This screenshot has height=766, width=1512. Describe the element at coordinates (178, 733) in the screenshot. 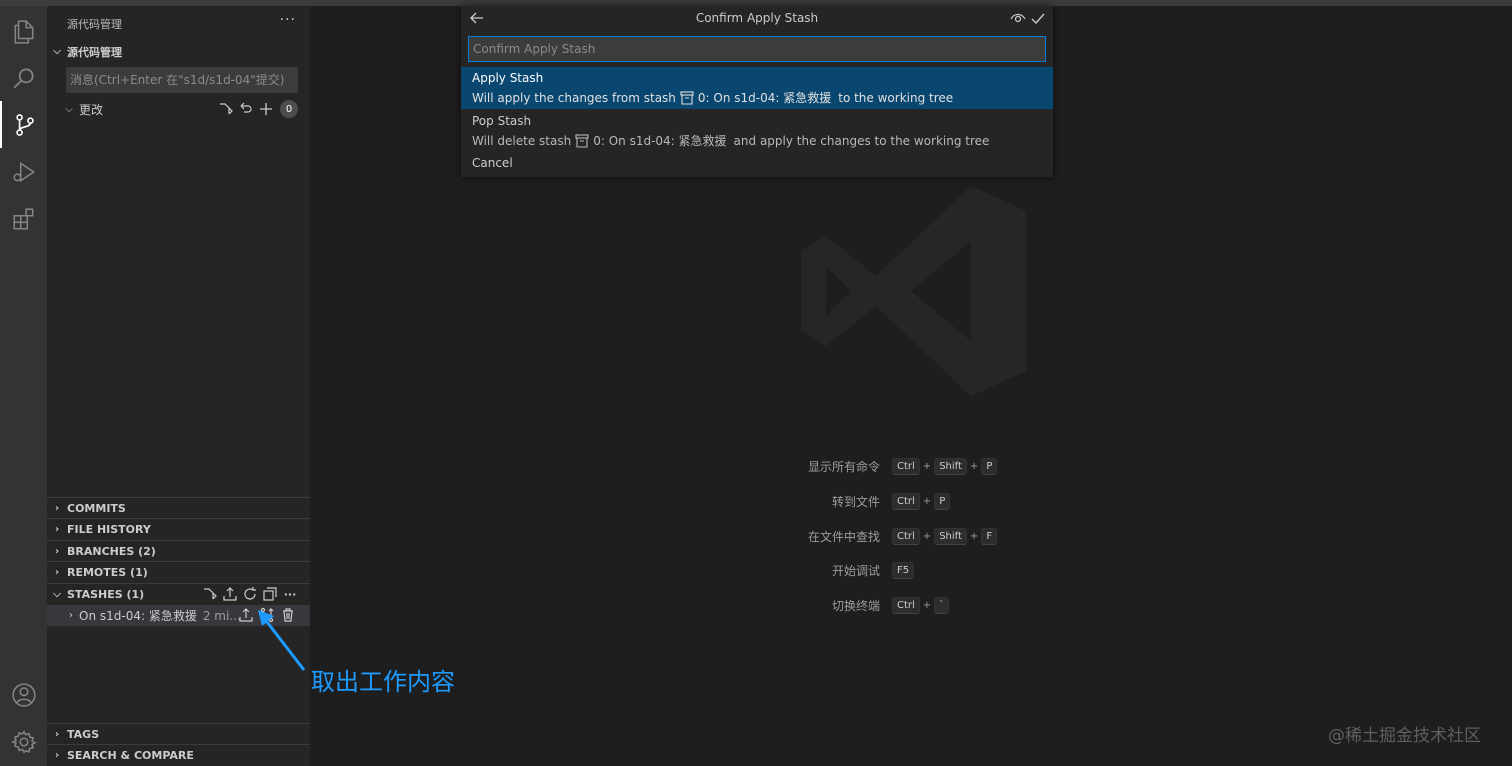

I see `tags-section-header: › TAGS` at that location.